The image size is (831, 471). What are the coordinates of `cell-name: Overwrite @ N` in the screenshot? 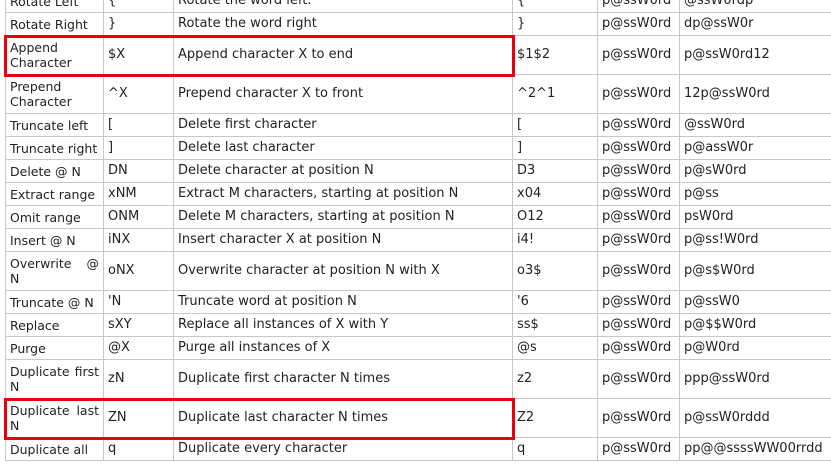 It's located at (54, 271).